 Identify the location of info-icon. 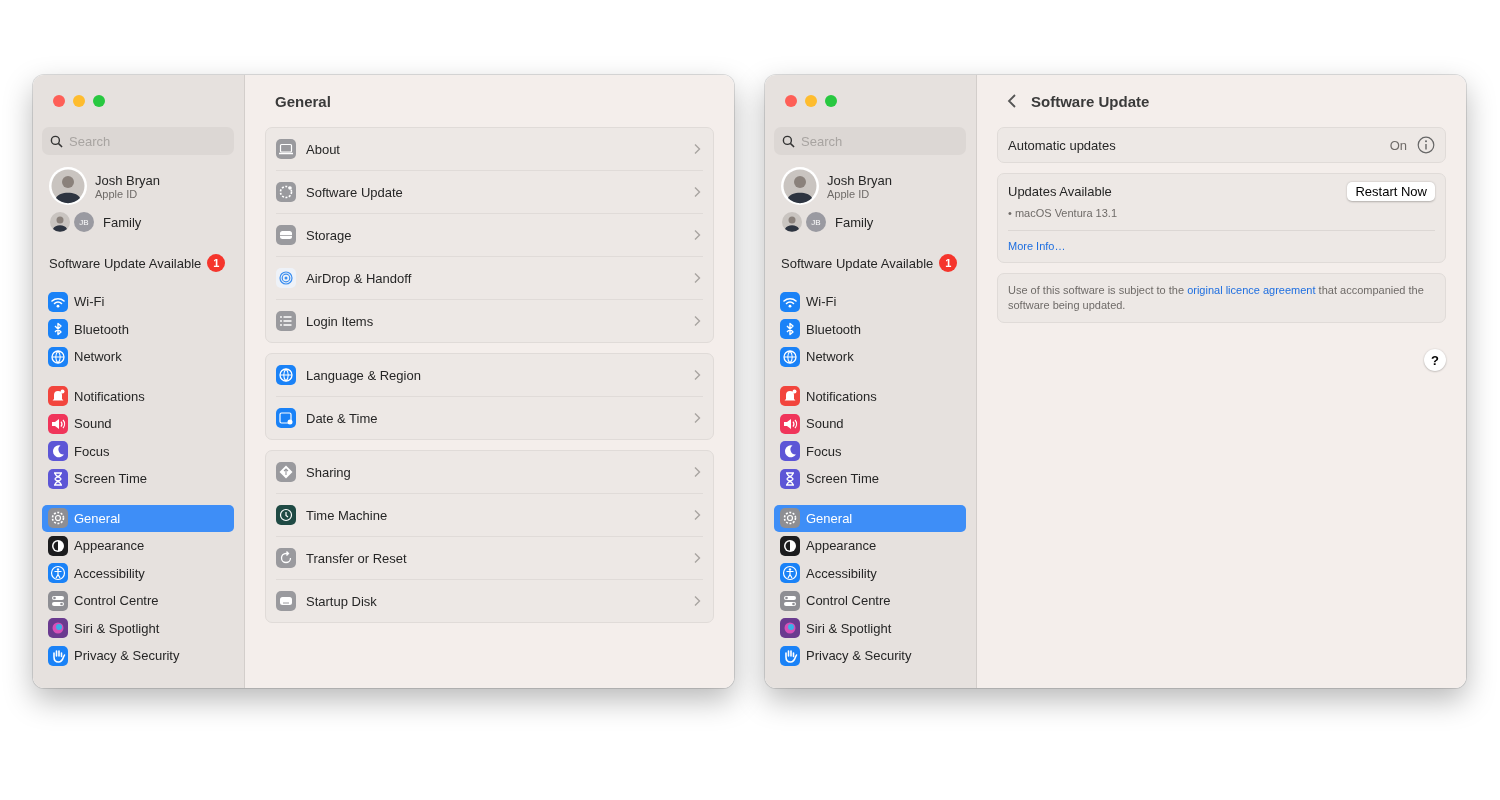
(1426, 145).